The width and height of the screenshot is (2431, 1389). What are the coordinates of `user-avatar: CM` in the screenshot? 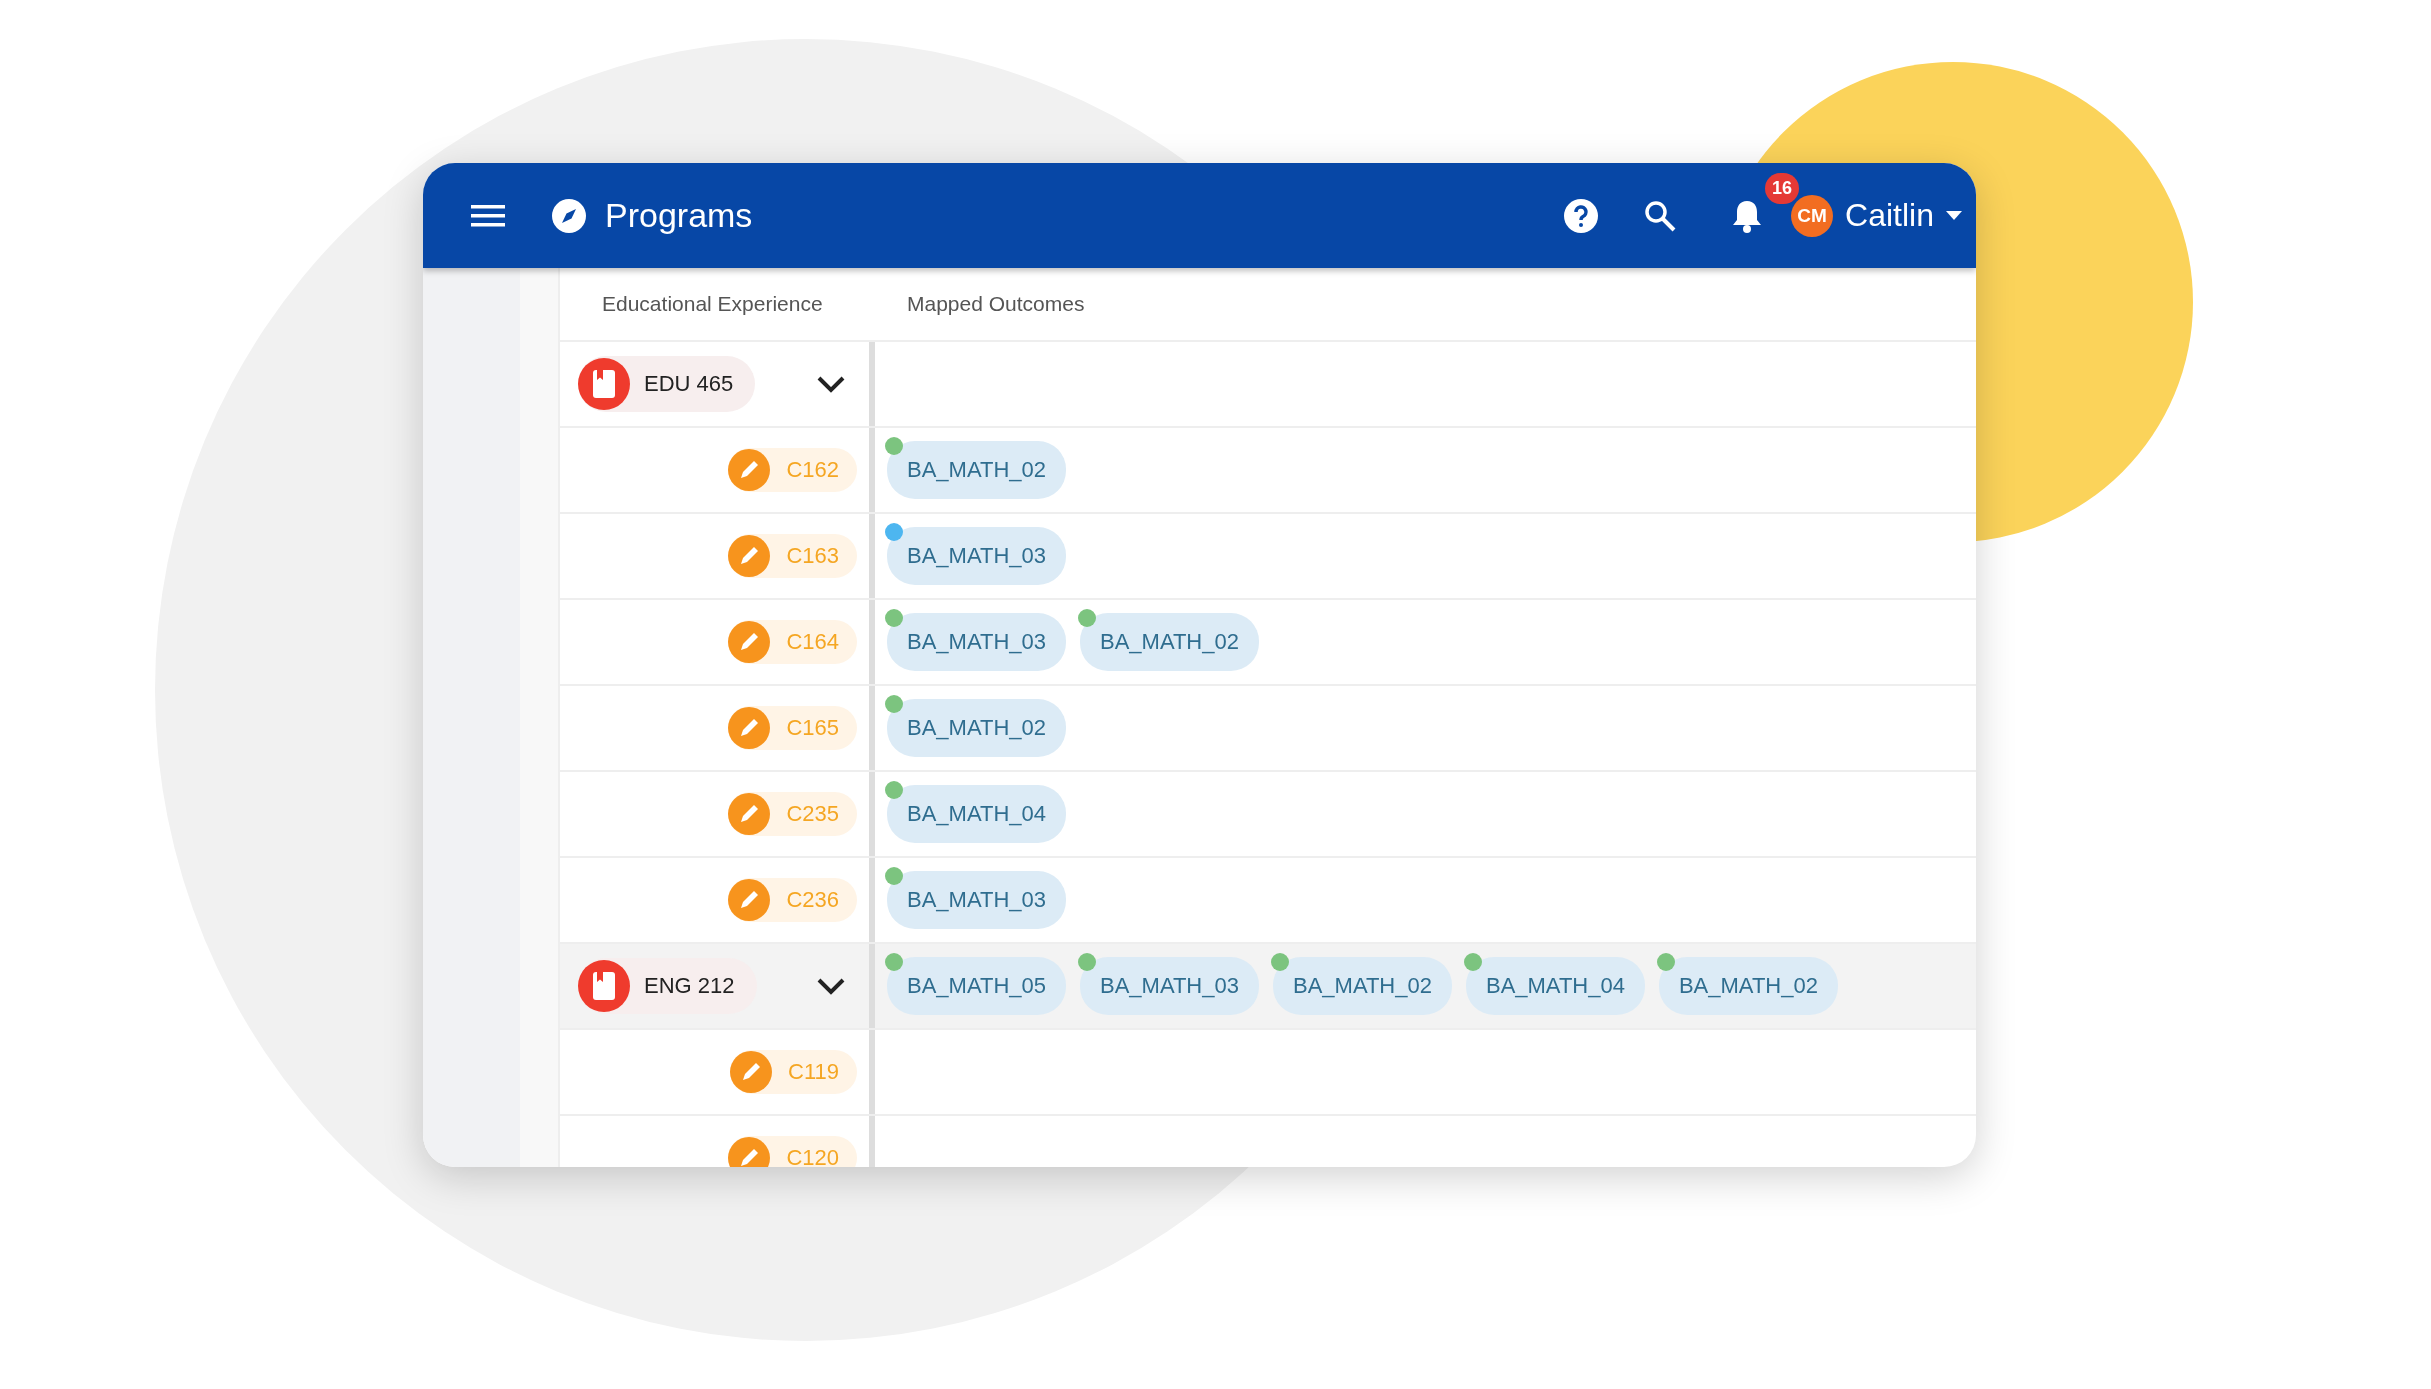 It's located at (1812, 215).